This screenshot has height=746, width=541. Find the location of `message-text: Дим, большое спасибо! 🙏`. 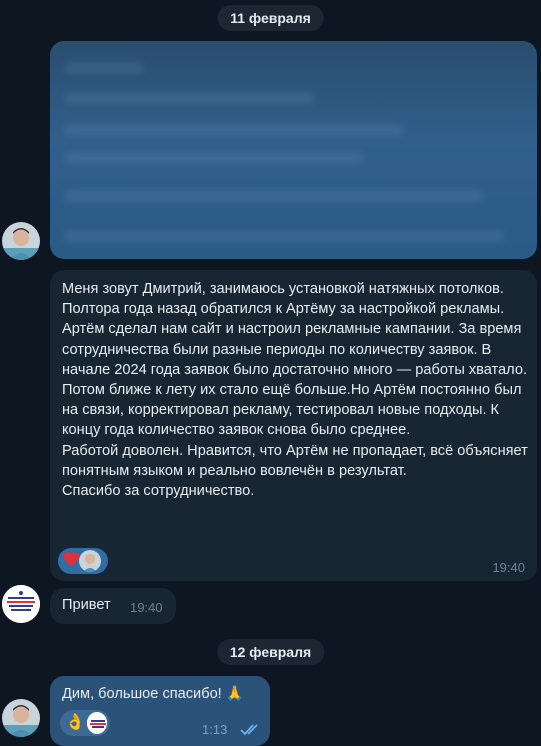

message-text: Дим, большое спасибо! 🙏 is located at coordinates (153, 694).